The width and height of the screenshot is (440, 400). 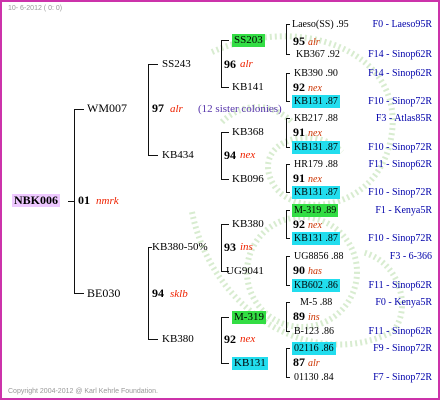 I want to click on gen3-colony-name: UG9041, so click(x=245, y=271).